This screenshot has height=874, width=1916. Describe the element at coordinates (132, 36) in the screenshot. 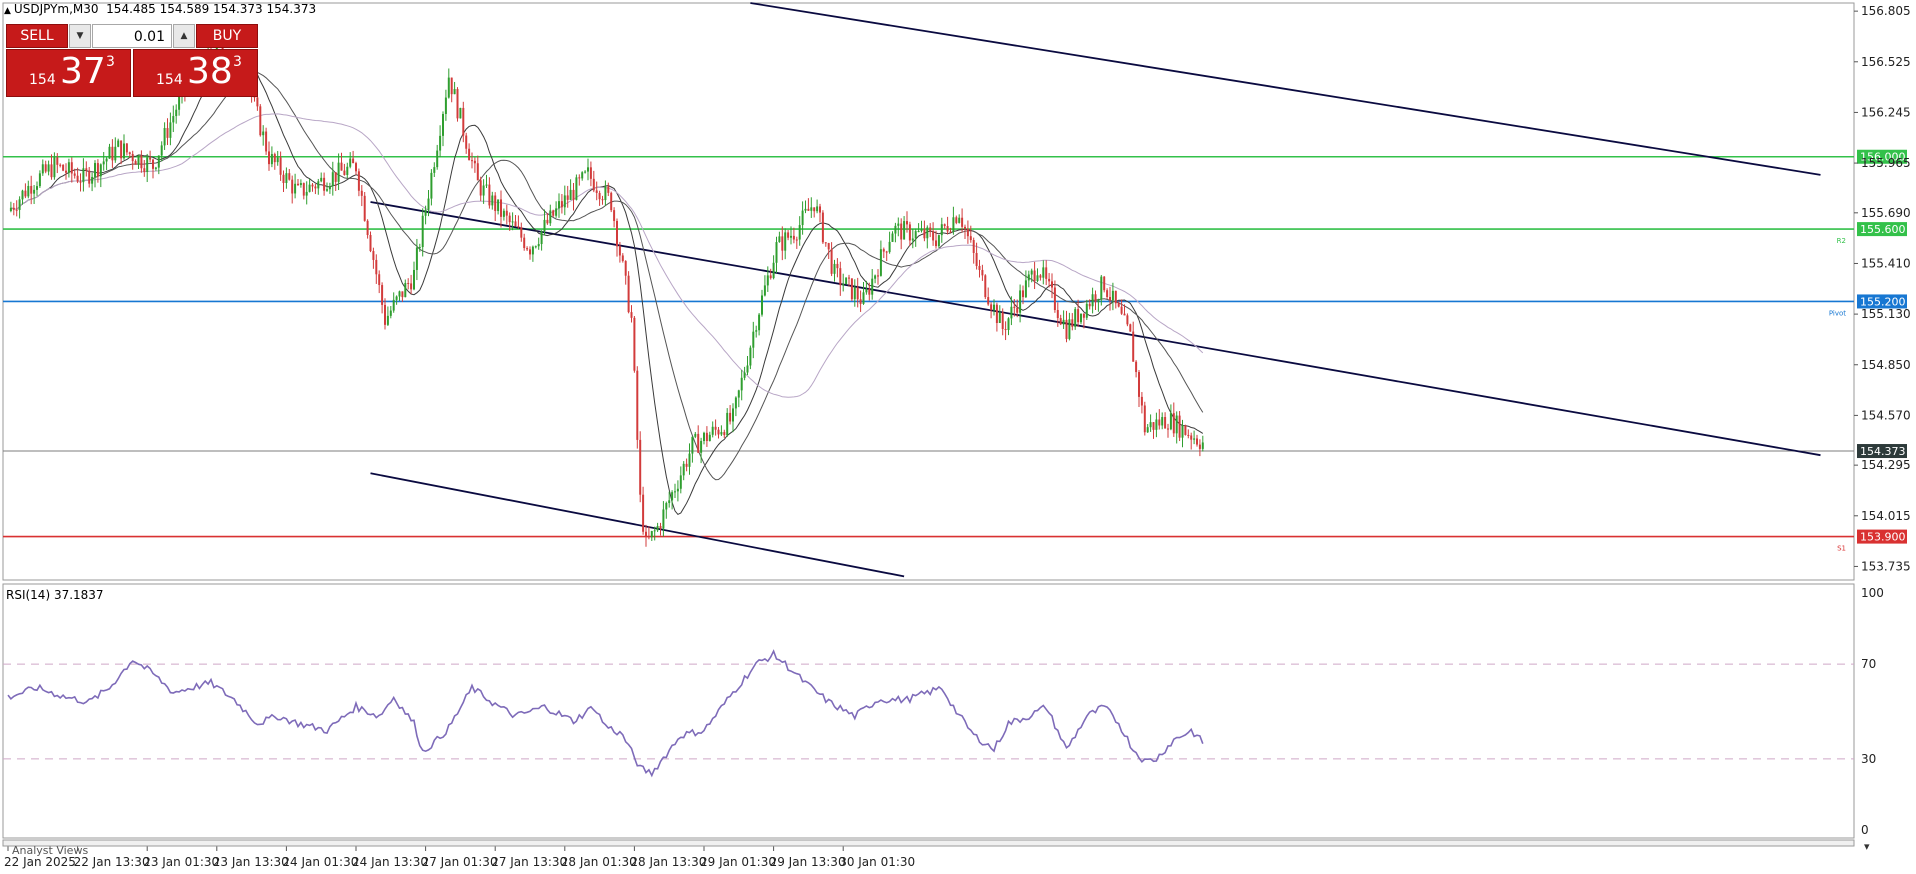

I see `lot-size-input` at that location.